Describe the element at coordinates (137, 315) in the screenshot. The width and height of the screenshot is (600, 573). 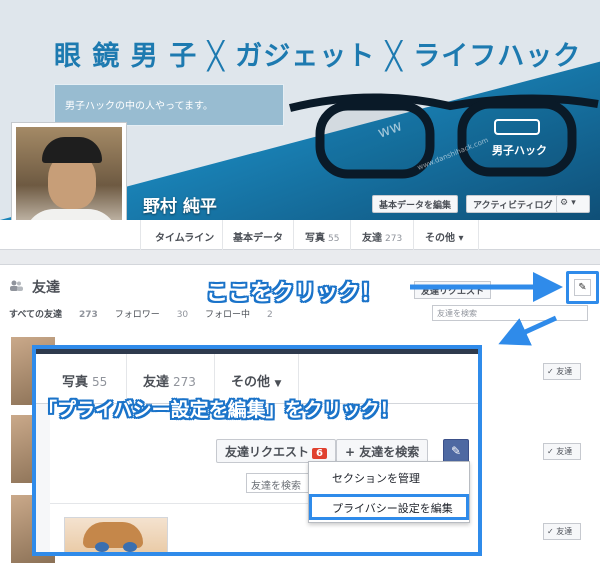
I see `subtab-followers-label: フォロワー` at that location.